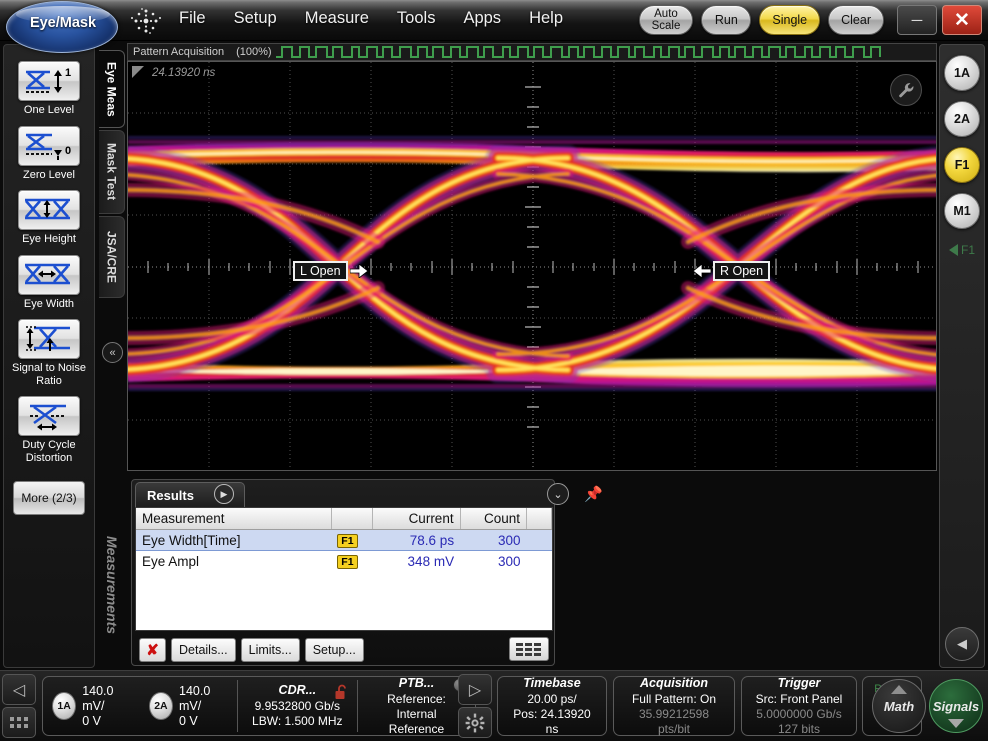  I want to click on sidebar-item-one-level: 1 One Level, so click(49, 89).